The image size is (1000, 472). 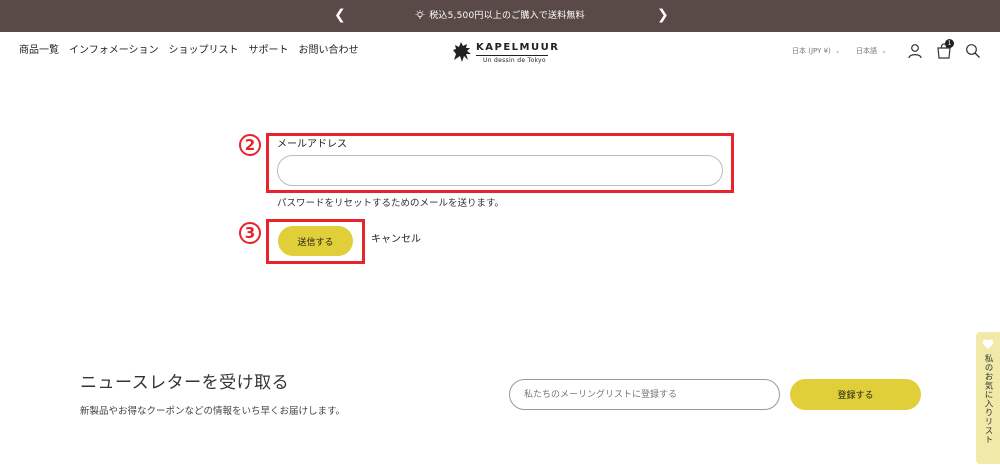 I want to click on announcement-bar: ❮ 税込5,500円以上のご購入で送料無料 ❯, so click(x=500, y=16).